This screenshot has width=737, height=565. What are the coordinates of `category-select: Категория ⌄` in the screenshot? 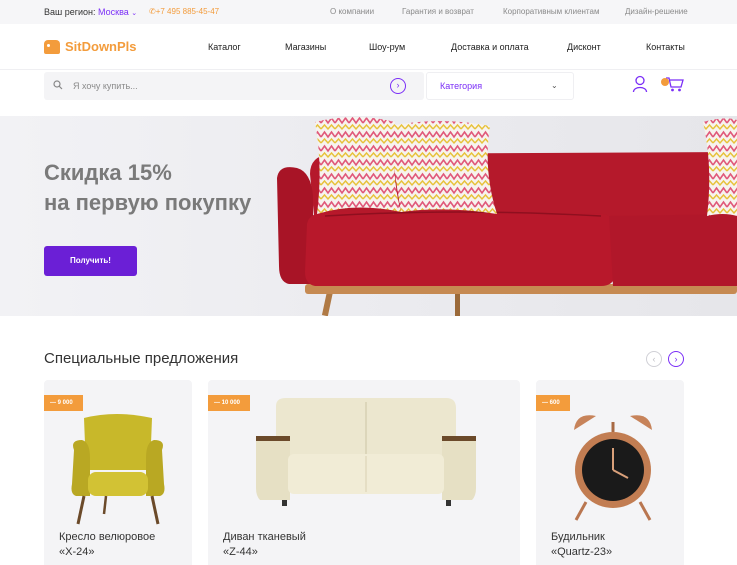 It's located at (500, 86).